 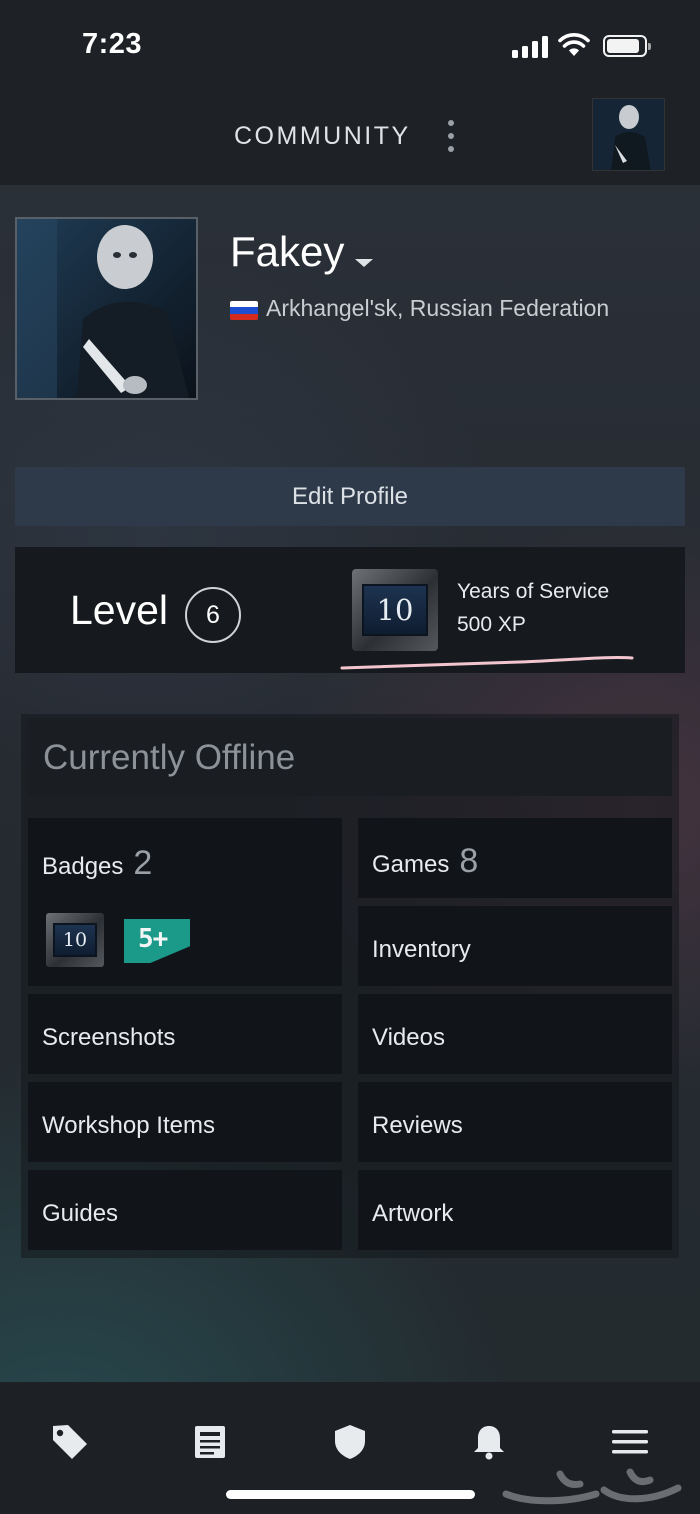 What do you see at coordinates (143, 863) in the screenshot?
I see `badges-count: 2` at bounding box center [143, 863].